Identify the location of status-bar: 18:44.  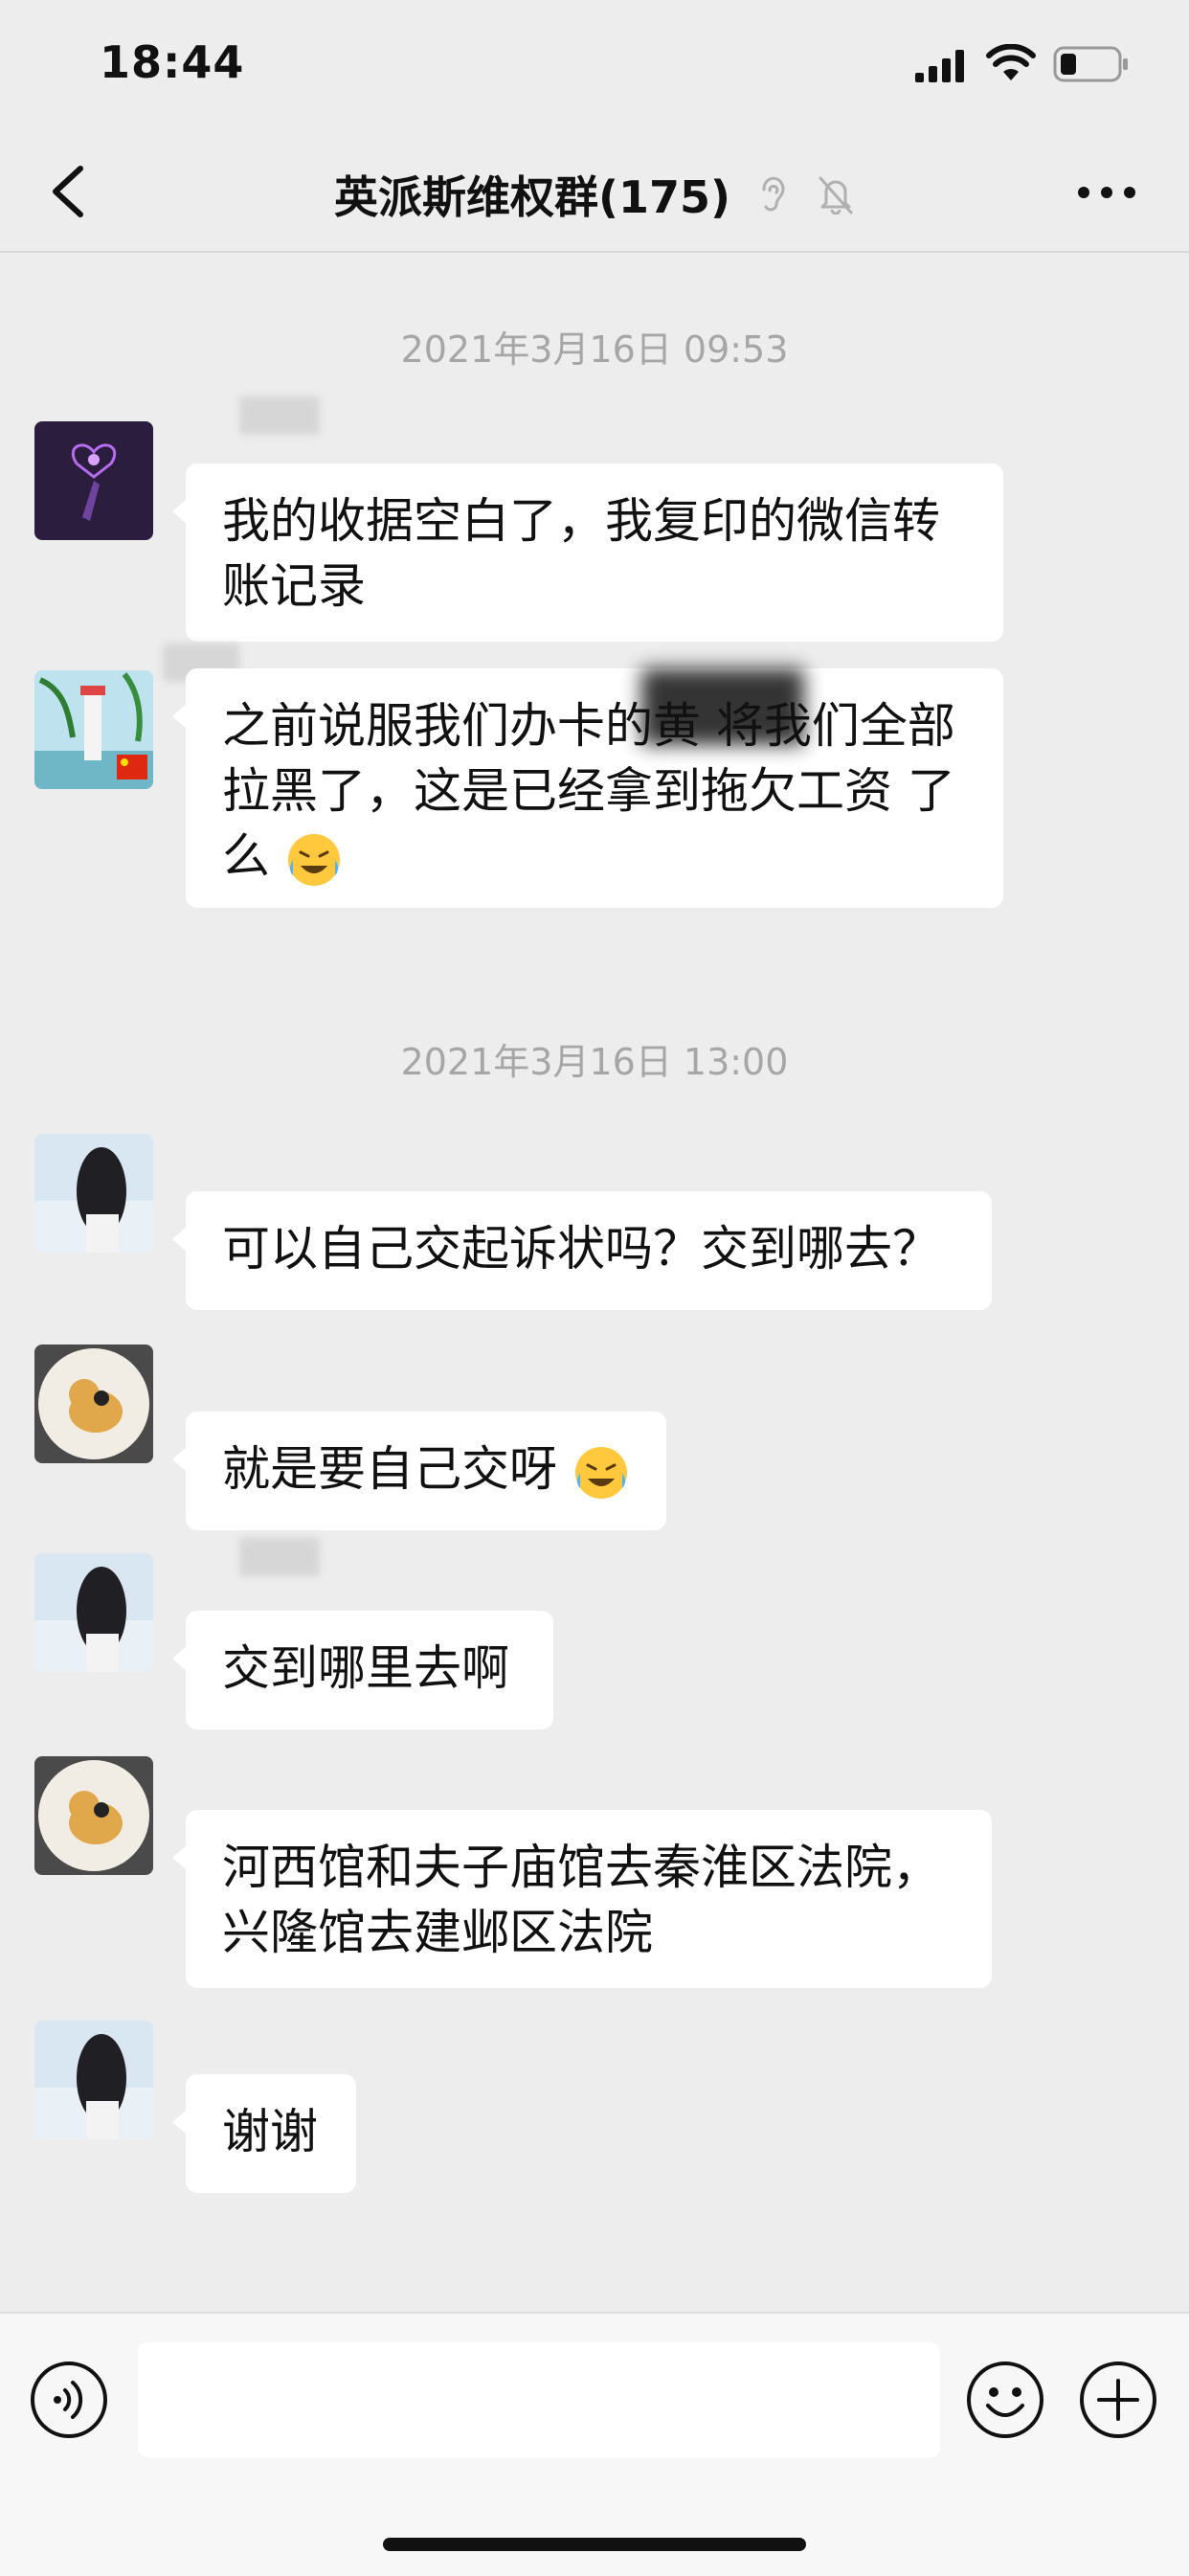
(594, 67).